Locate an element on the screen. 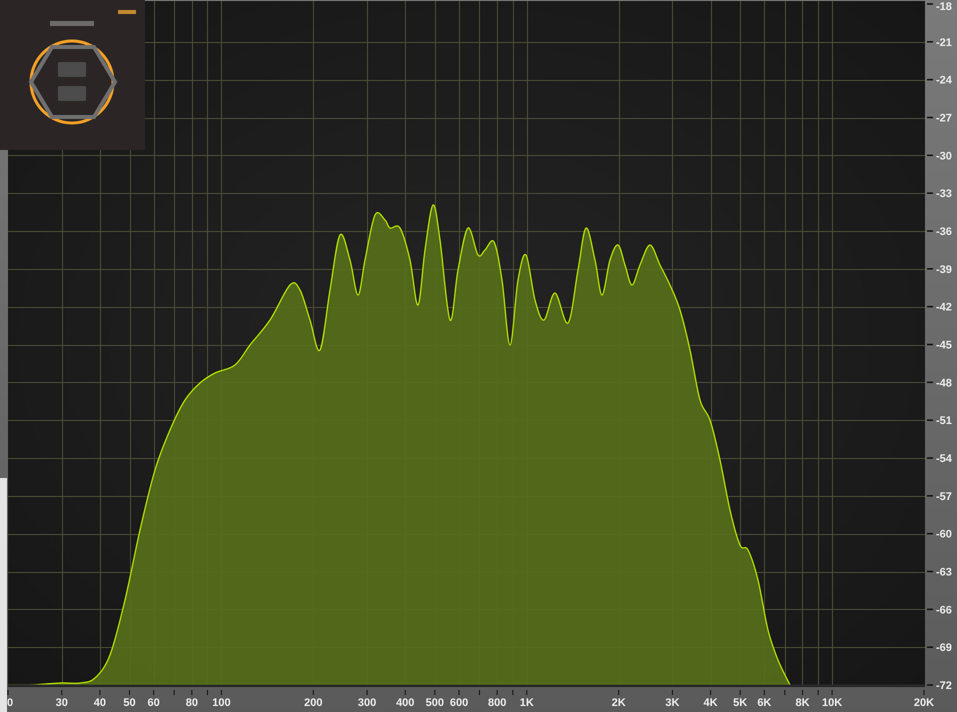 Image resolution: width=957 pixels, height=712 pixels. axis-label: 600 is located at coordinates (459, 703).